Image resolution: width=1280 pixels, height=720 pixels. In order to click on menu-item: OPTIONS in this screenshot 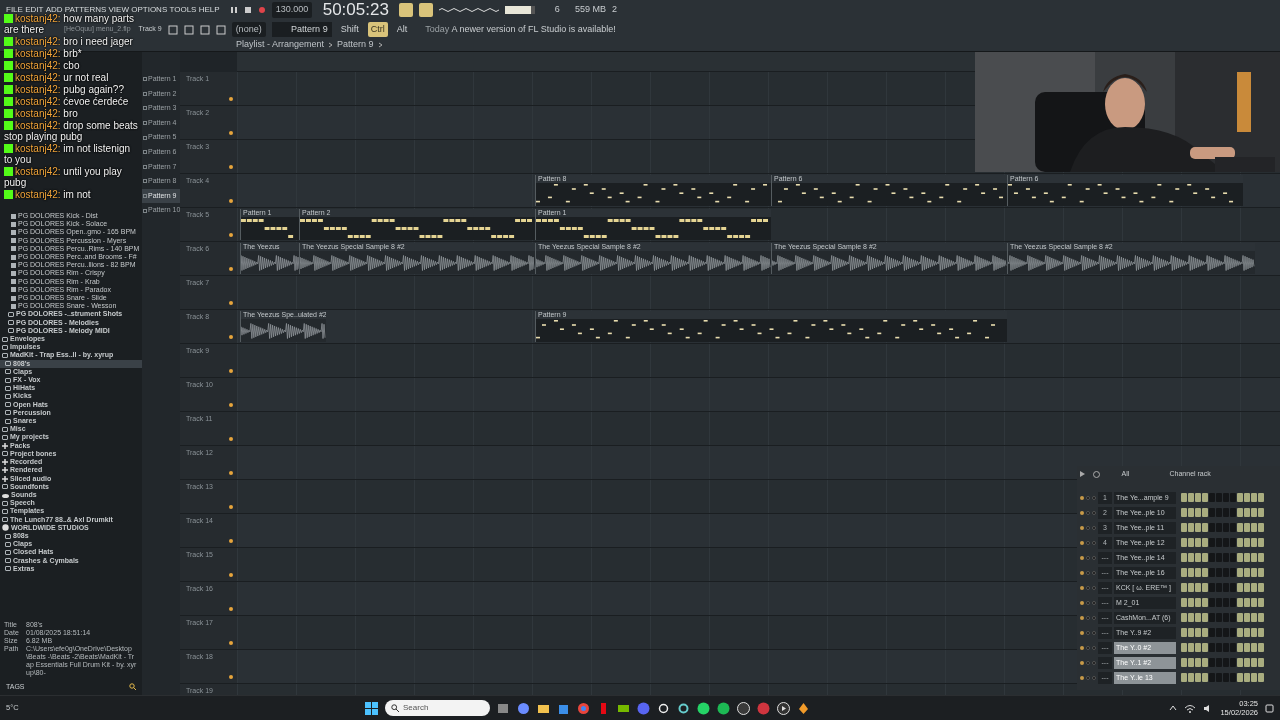, I will do `click(149, 10)`.